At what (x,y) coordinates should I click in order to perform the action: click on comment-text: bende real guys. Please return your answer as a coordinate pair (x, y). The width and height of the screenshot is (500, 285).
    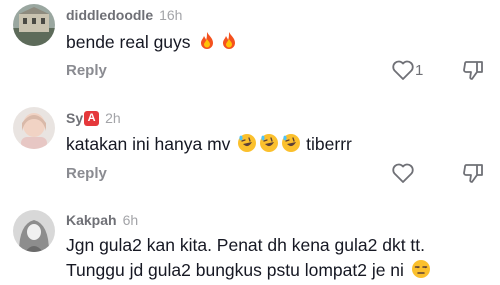
    Looking at the image, I should click on (152, 42).